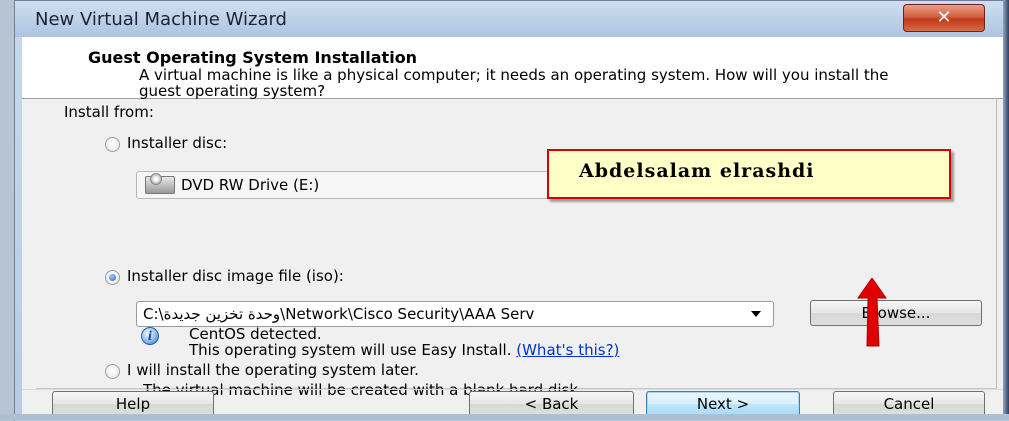 The image size is (1009, 421). I want to click on window-bottom-edge, so click(504, 417).